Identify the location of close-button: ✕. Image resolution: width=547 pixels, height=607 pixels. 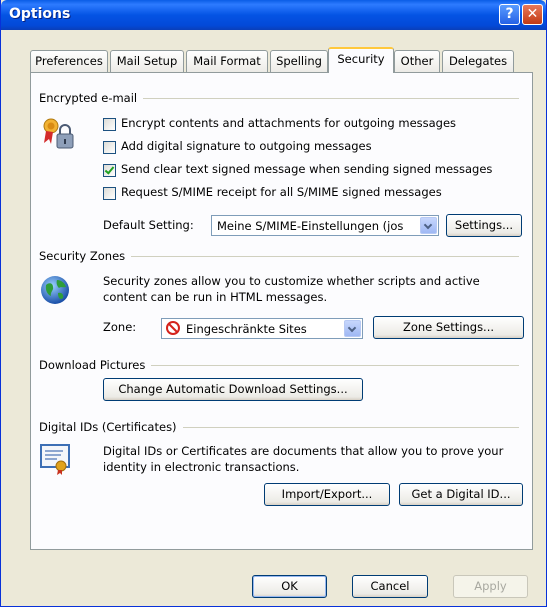
(532, 14).